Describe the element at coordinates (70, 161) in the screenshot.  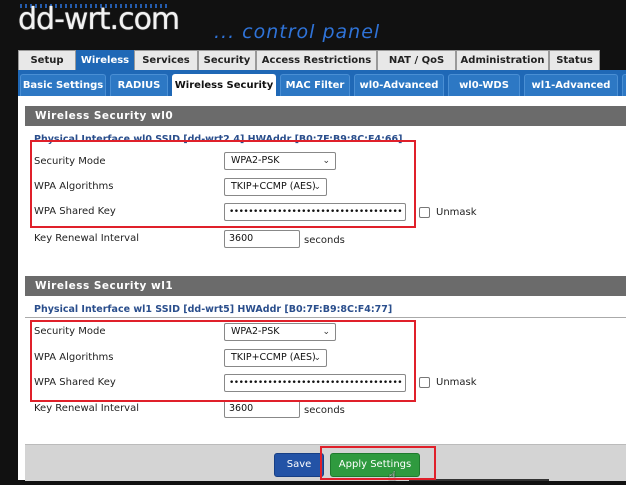
I see `security-mode-label-wl0: Security Mode` at that location.